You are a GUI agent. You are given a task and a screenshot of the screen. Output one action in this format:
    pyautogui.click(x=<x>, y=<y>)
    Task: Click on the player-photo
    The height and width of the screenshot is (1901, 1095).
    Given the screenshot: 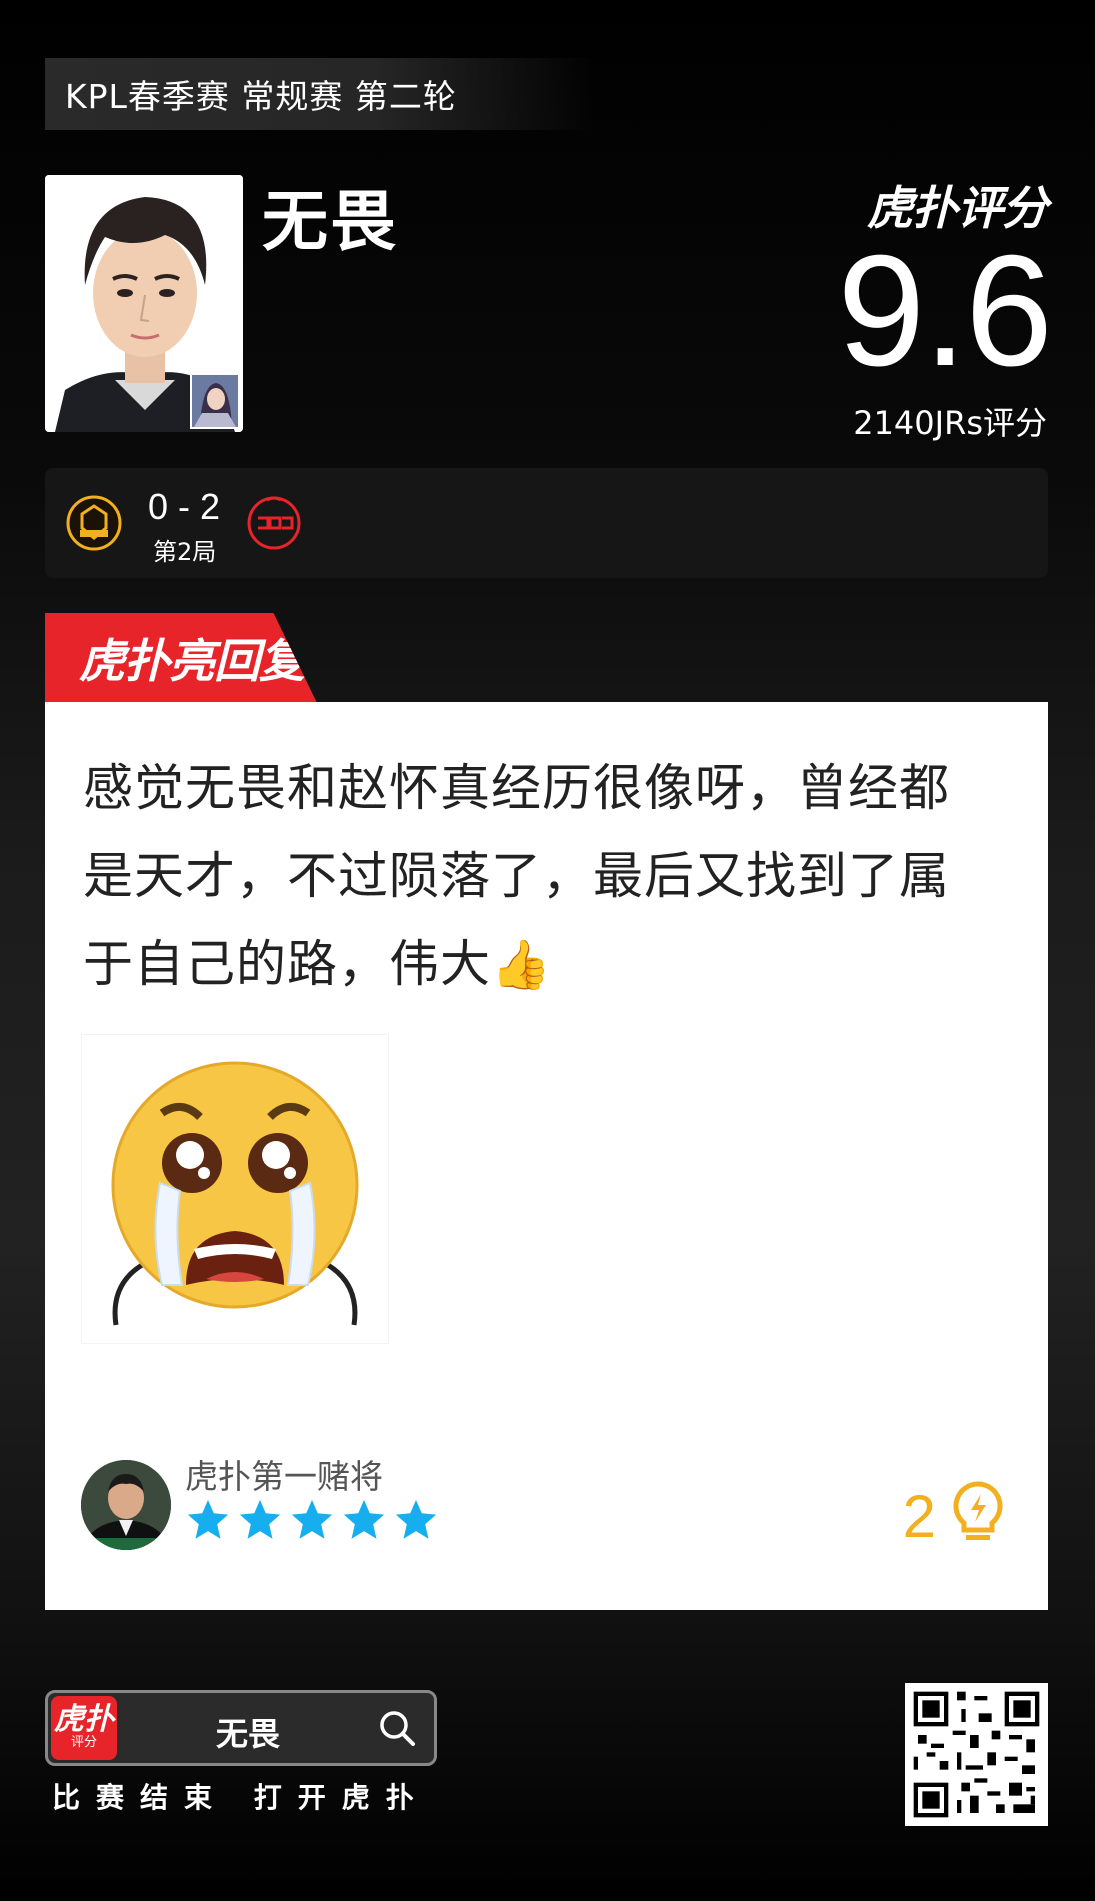 What is the action you would take?
    pyautogui.click(x=144, y=303)
    